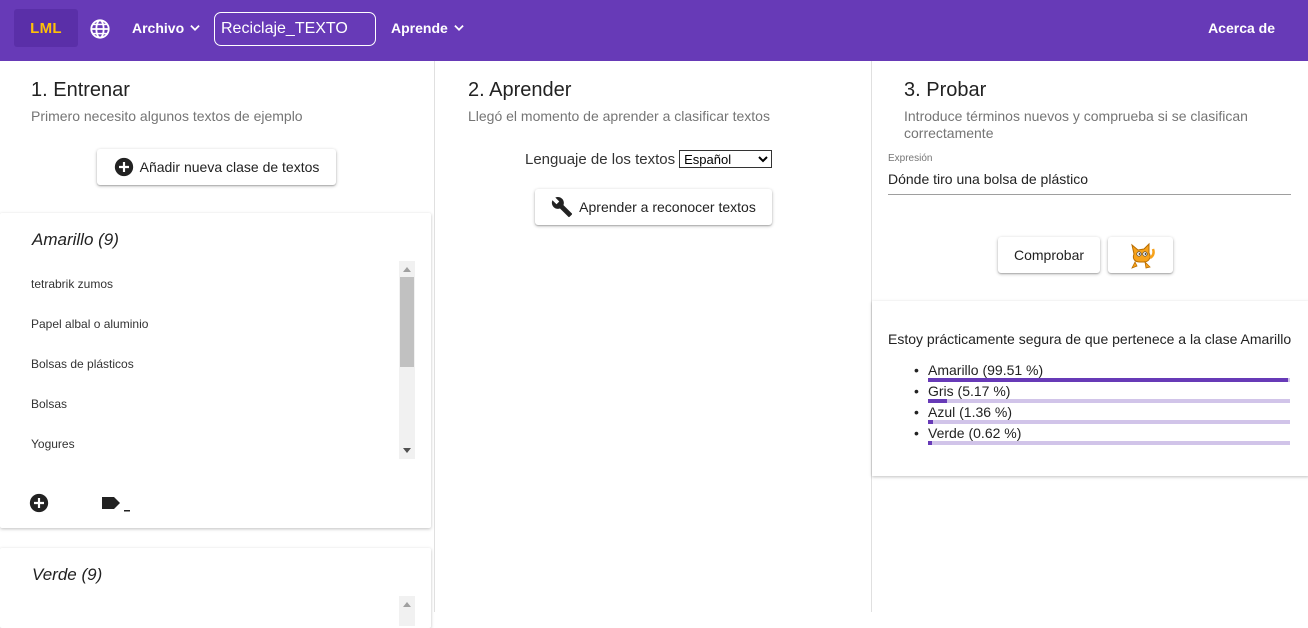  I want to click on aprende-menu: Aprende, so click(428, 28).